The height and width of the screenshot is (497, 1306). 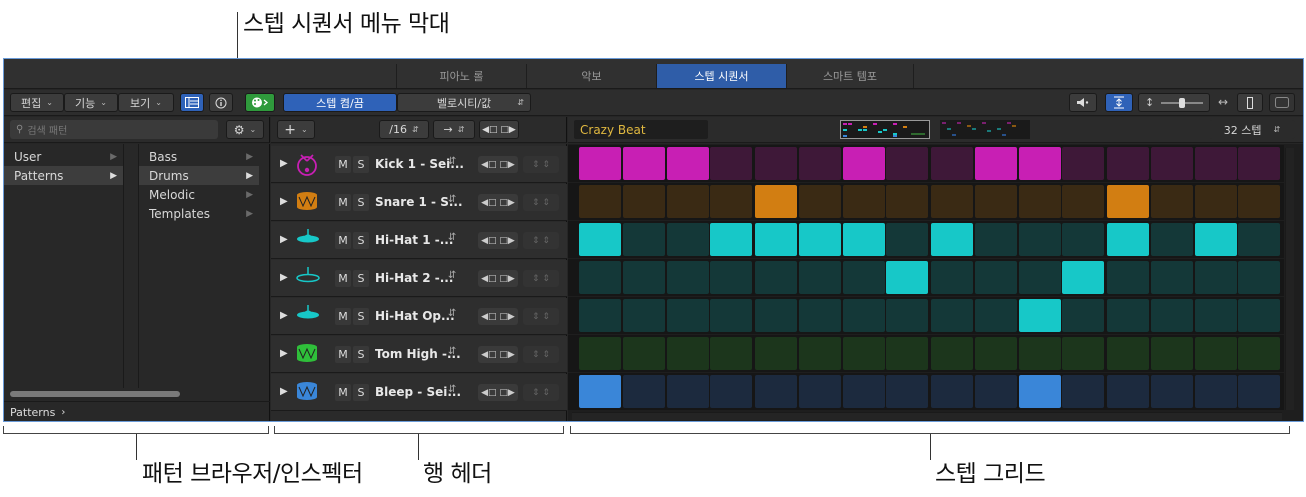 I want to click on row-header: ▶ M S Snare 1 - S... ⇵ ◀□ □▶ ⇕ ⇕, so click(x=419, y=202).